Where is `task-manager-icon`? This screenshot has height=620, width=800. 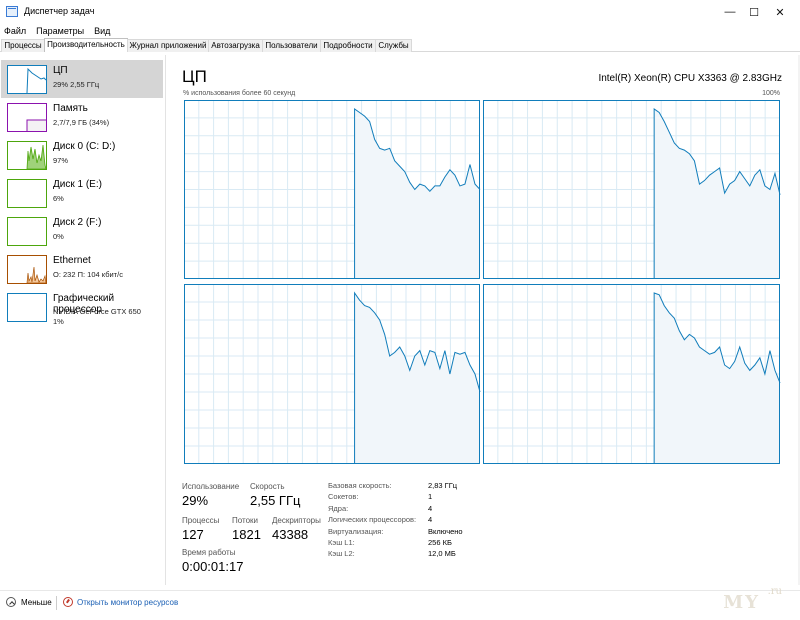 task-manager-icon is located at coordinates (12, 11).